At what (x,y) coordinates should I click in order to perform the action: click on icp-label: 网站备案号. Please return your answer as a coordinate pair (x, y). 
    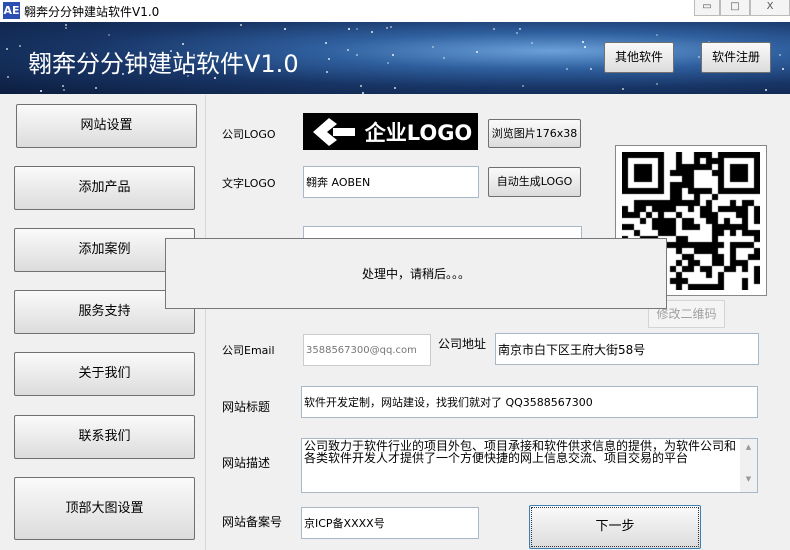
    Looking at the image, I should click on (252, 522).